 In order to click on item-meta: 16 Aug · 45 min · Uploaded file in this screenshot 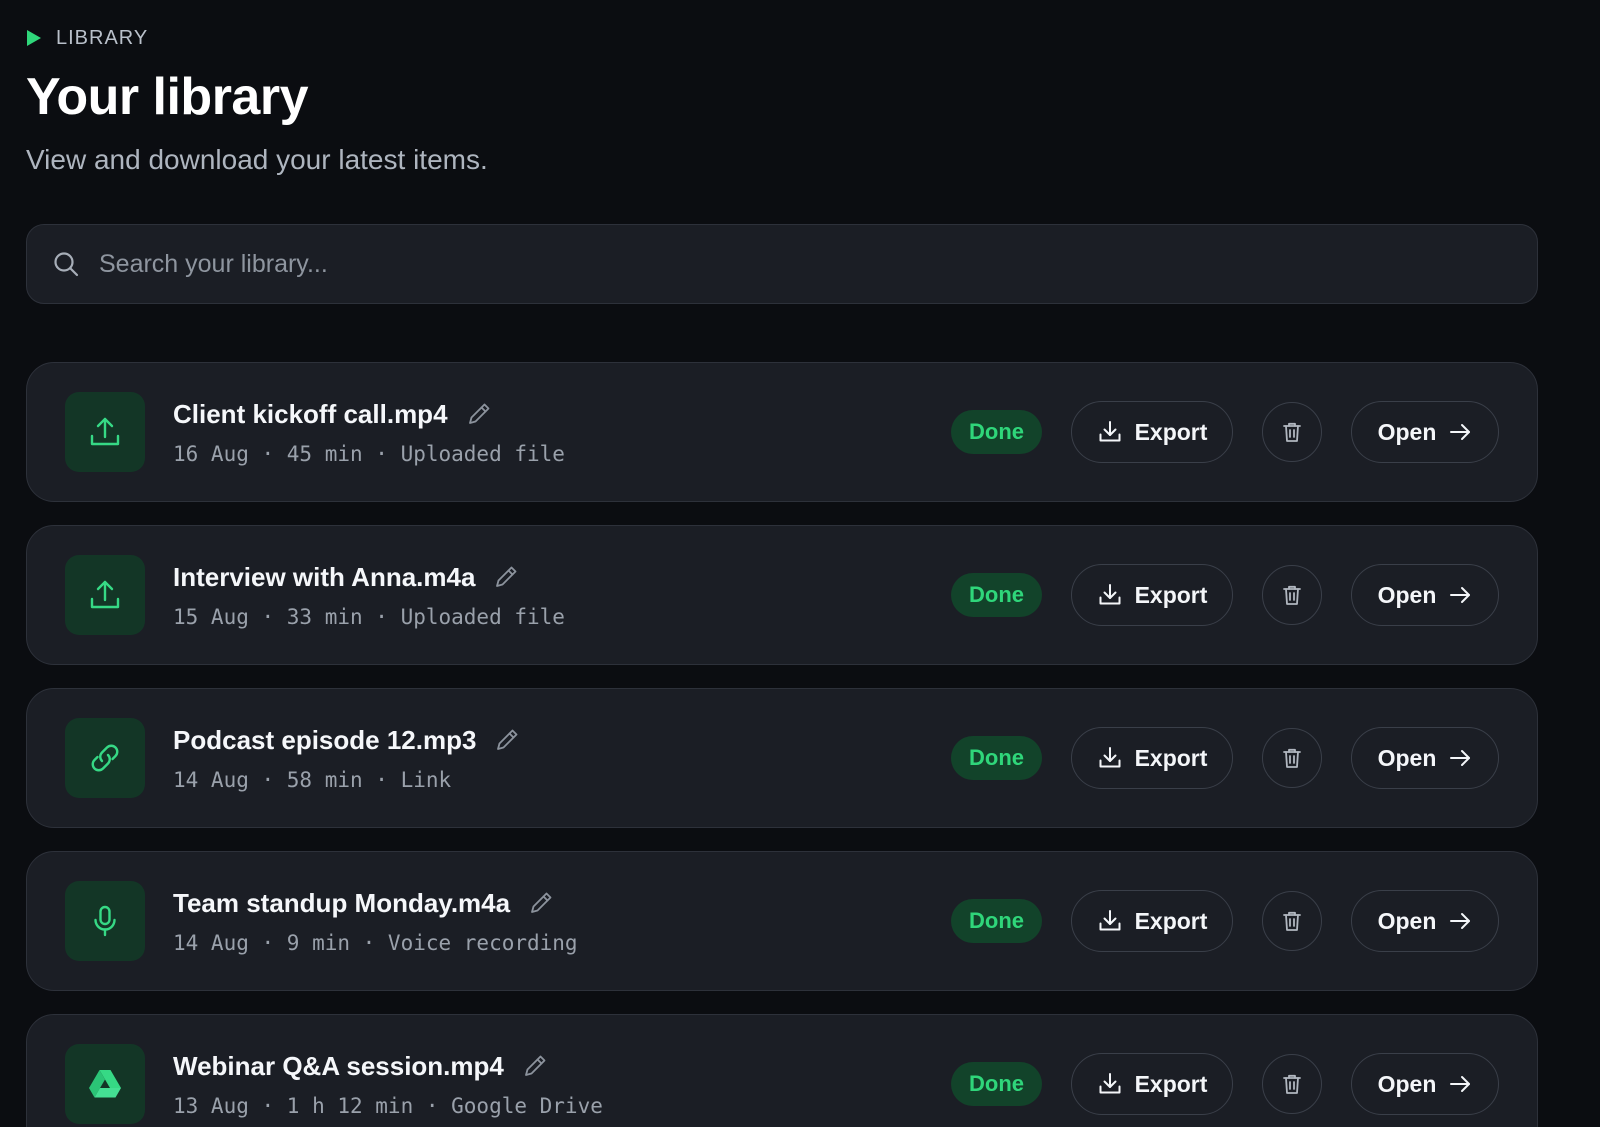, I will do `click(369, 453)`.